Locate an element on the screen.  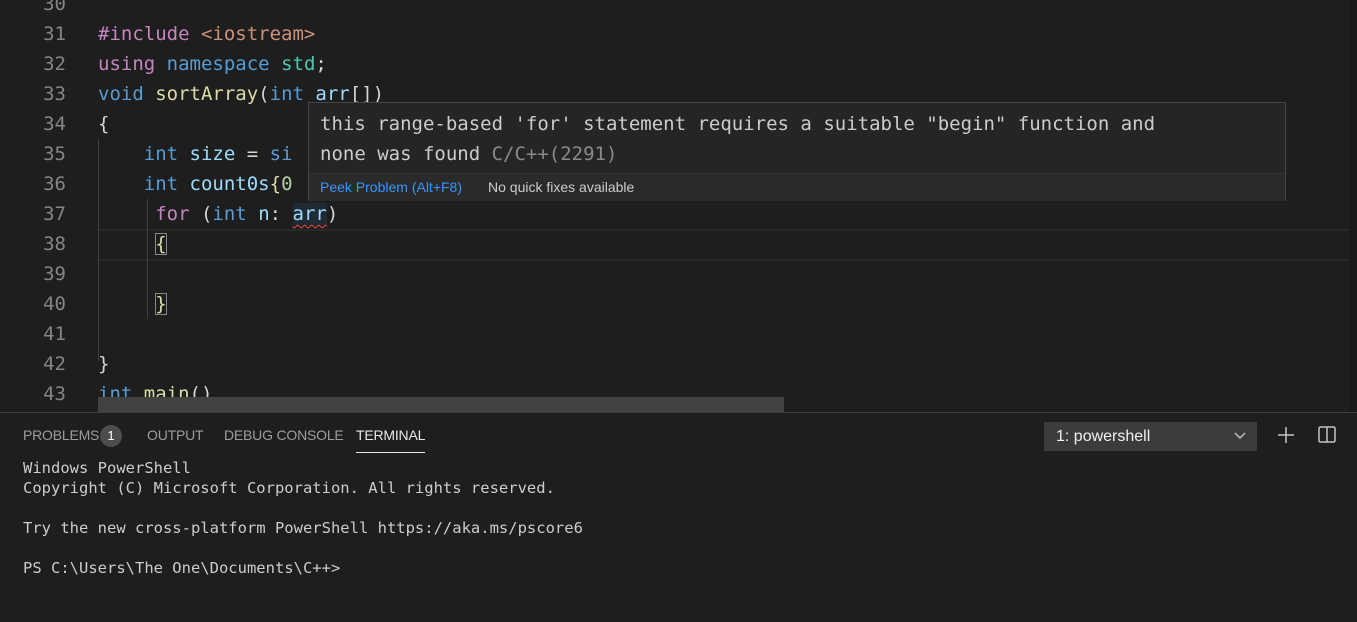
line-number: 43 is located at coordinates (54, 394).